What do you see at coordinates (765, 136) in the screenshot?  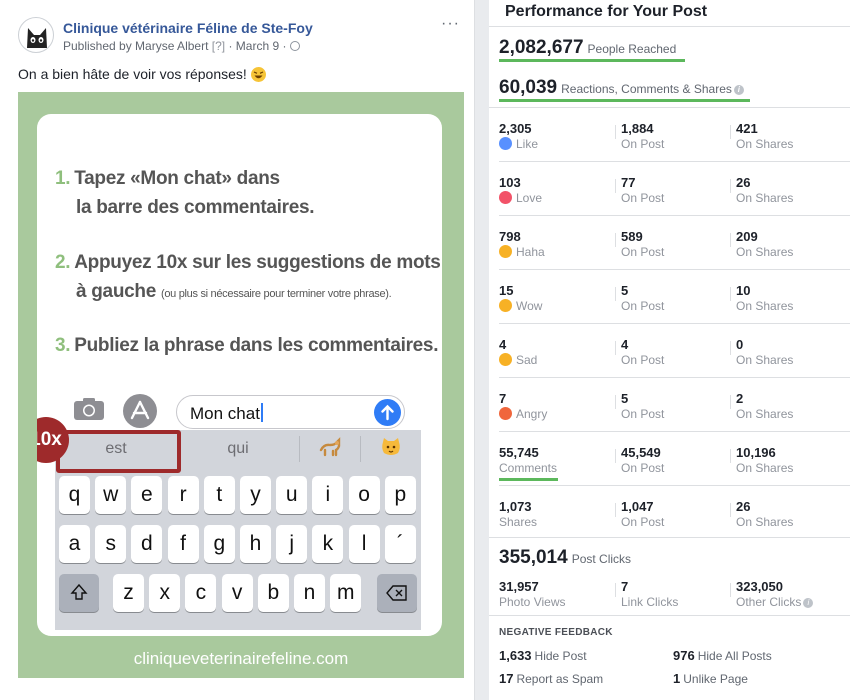 I see `on-shares-like: 421 On Shares` at bounding box center [765, 136].